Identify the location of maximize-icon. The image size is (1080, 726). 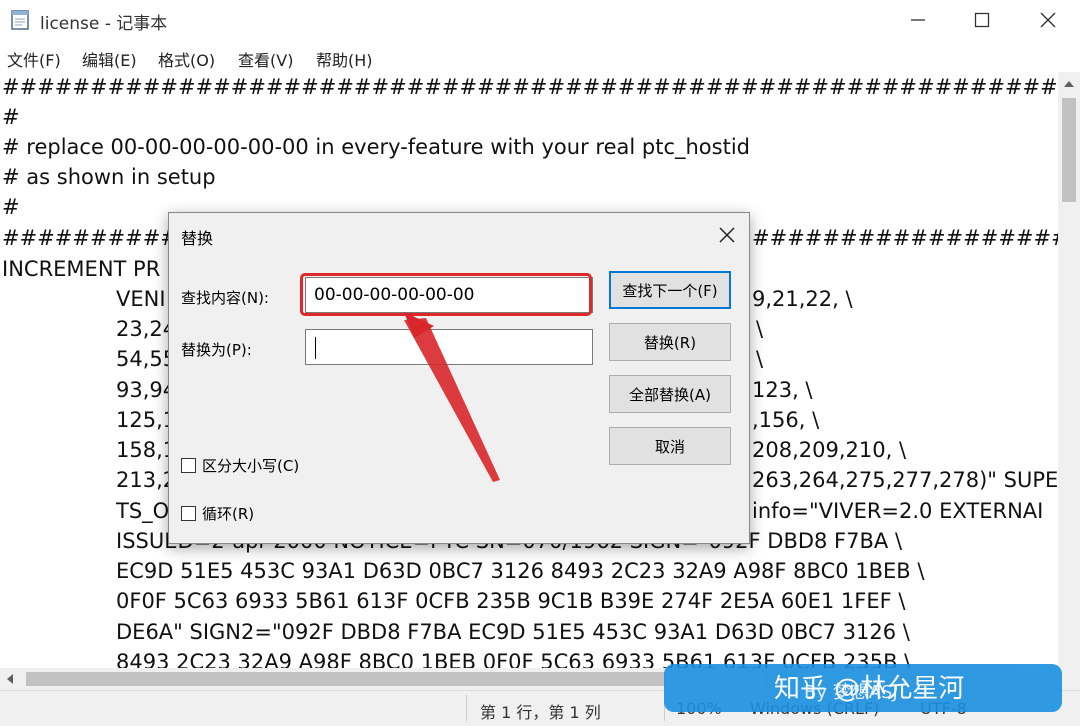
(982, 20).